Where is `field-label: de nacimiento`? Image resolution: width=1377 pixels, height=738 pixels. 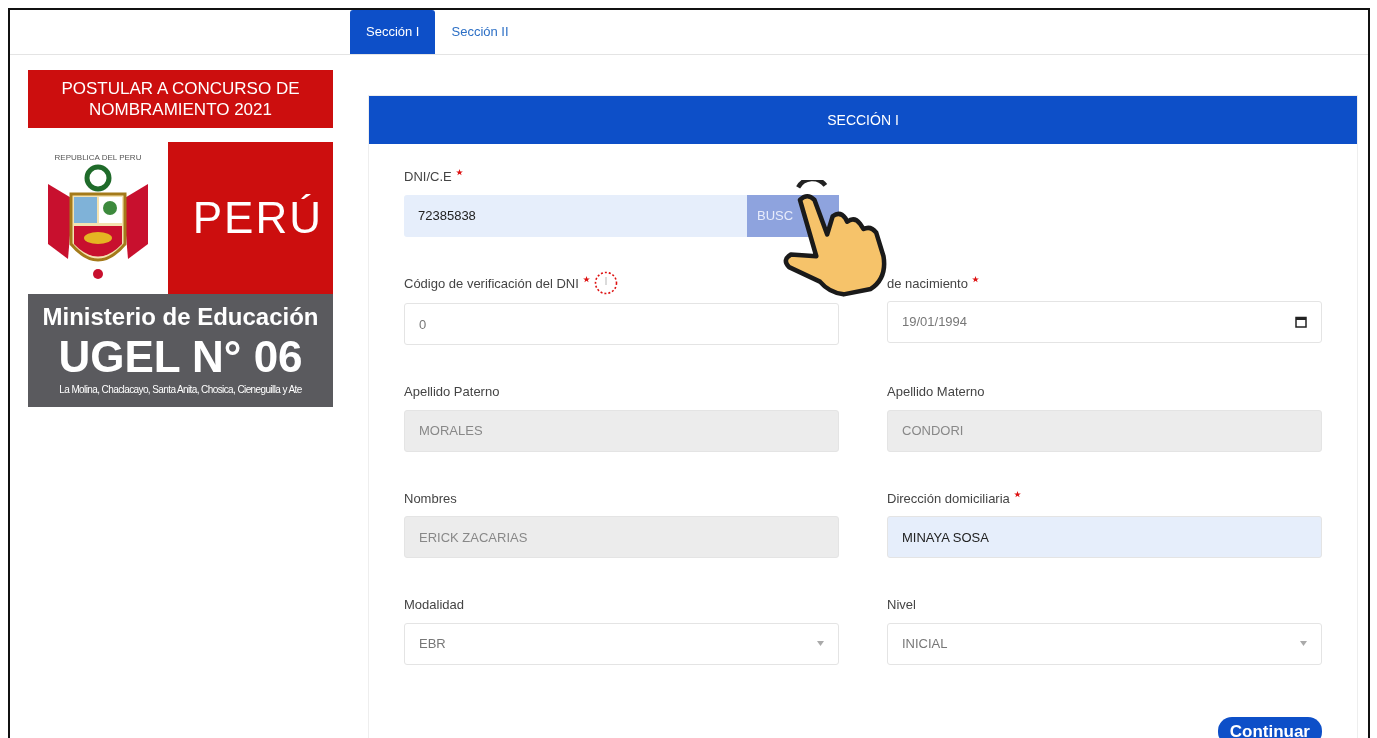
field-label: de nacimiento is located at coordinates (927, 283).